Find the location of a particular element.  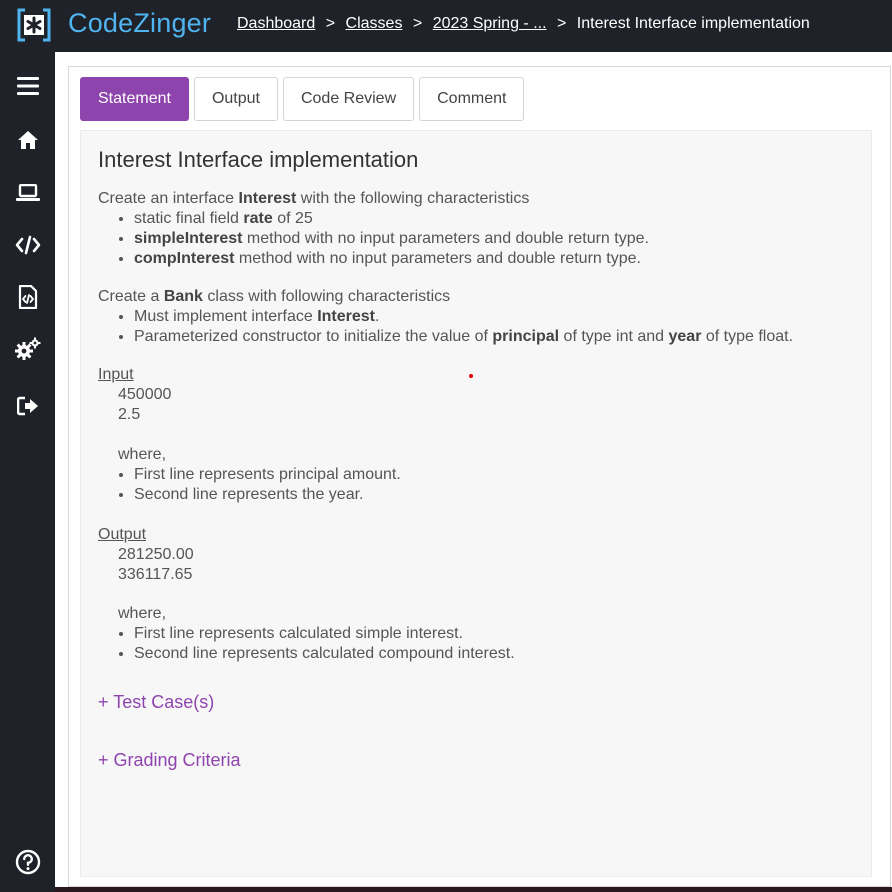

grading-criteria-toggle: + Grading Criteria is located at coordinates (476, 760).